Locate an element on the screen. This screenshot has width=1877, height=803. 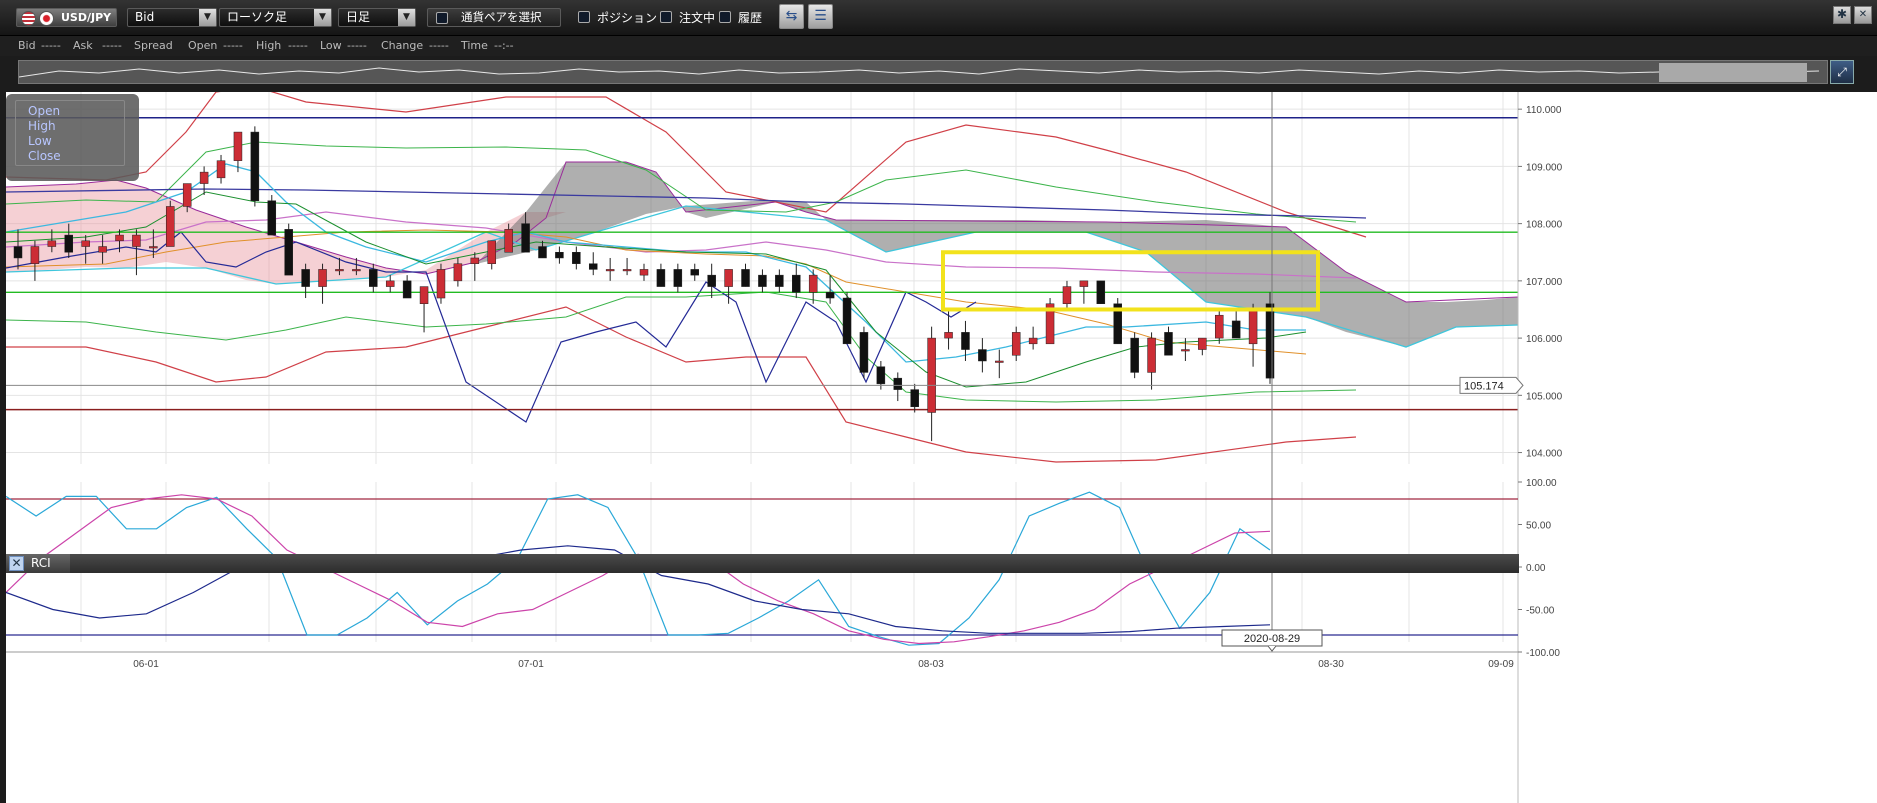
current-price-label: 105.174 is located at coordinates (1484, 386).